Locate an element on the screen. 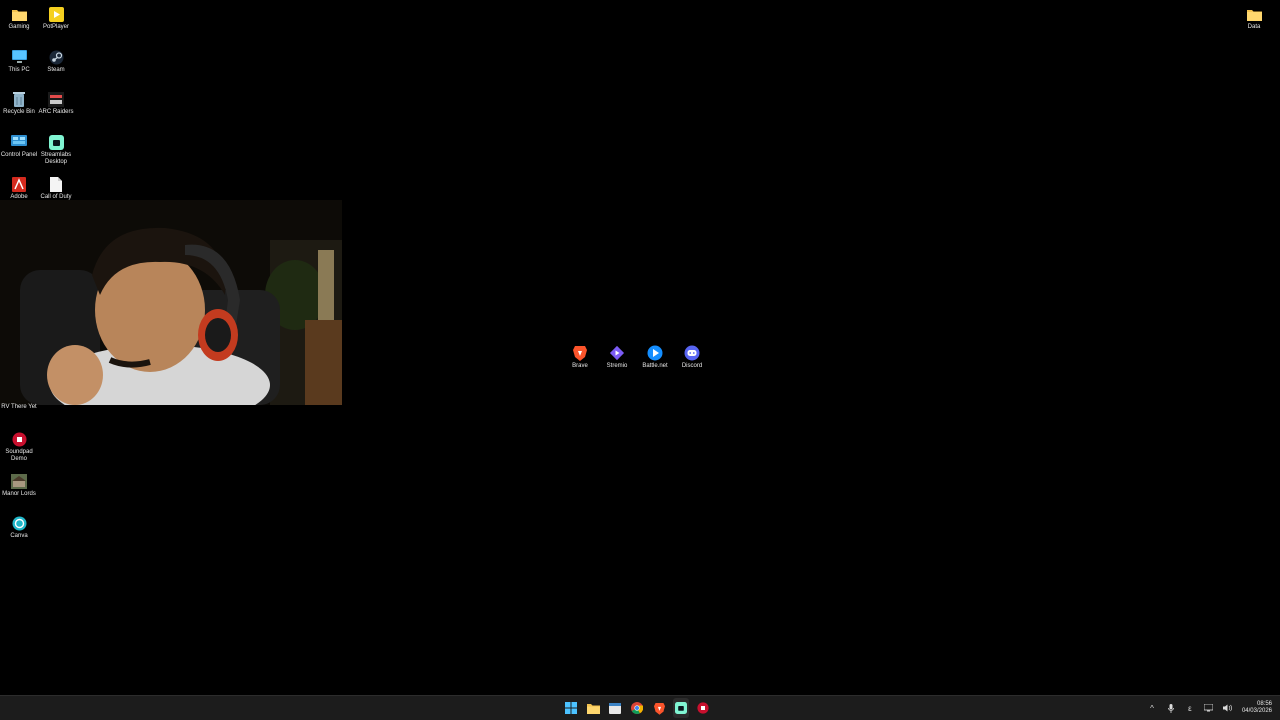 This screenshot has width=1280, height=720. taskbar-clock: 08:56 04/03/2026 is located at coordinates (1257, 708).